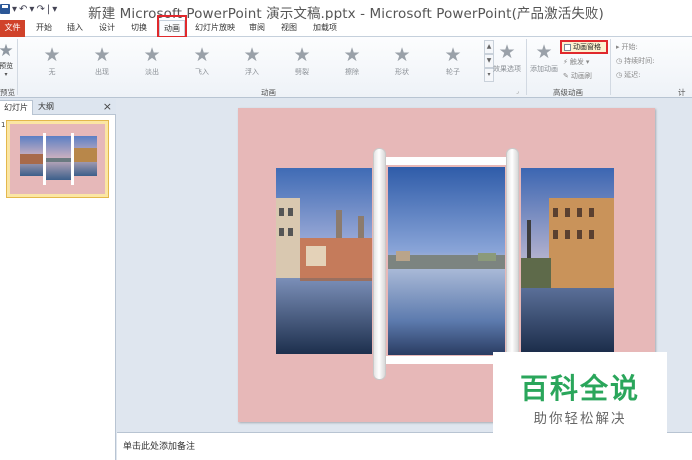 This screenshot has height=460, width=692. What do you see at coordinates (512, 264) in the screenshot?
I see `right-scroll-roller` at bounding box center [512, 264].